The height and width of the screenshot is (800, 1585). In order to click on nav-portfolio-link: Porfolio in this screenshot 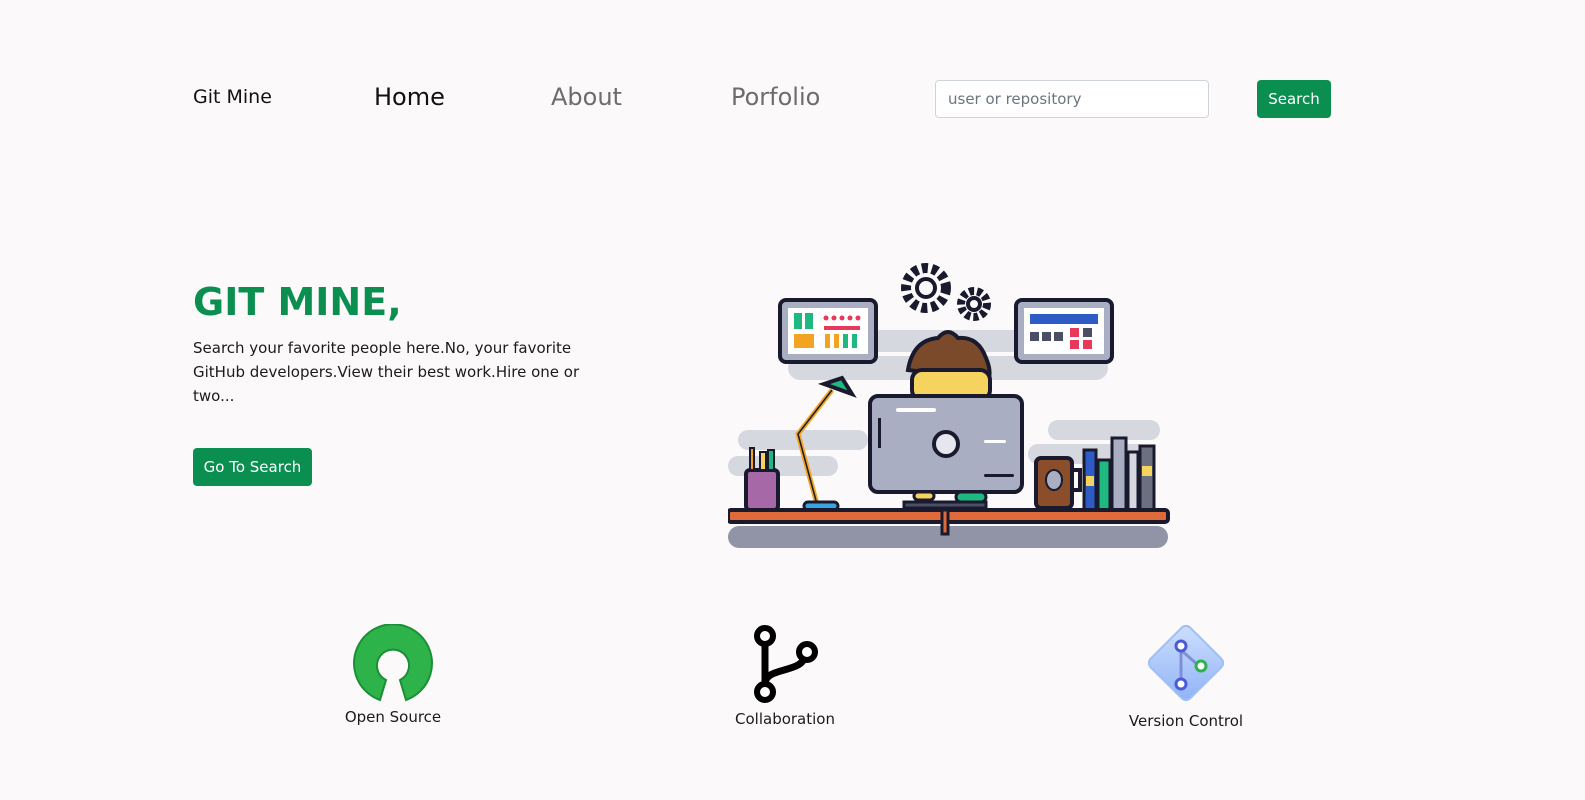, I will do `click(775, 97)`.